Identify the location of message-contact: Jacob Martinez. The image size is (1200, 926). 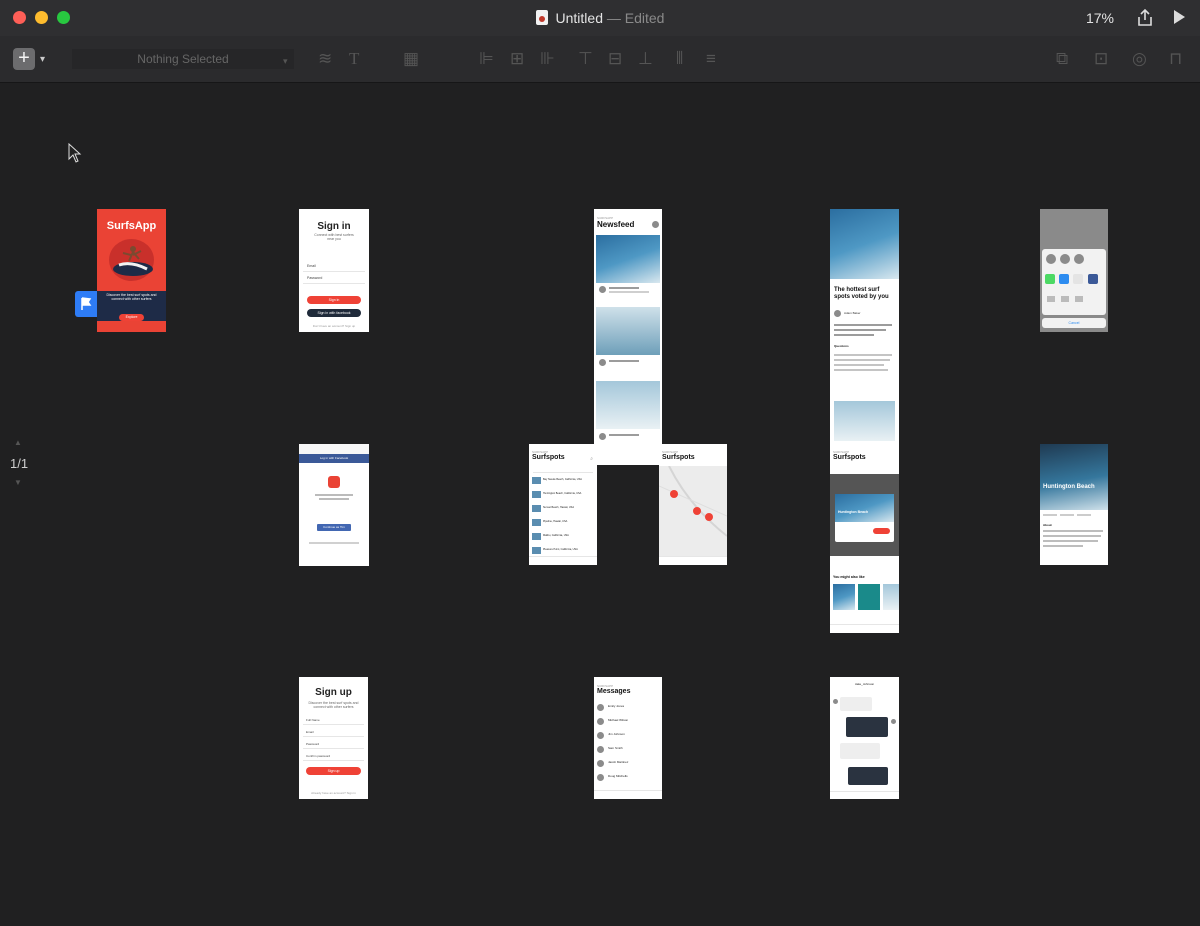
(618, 762).